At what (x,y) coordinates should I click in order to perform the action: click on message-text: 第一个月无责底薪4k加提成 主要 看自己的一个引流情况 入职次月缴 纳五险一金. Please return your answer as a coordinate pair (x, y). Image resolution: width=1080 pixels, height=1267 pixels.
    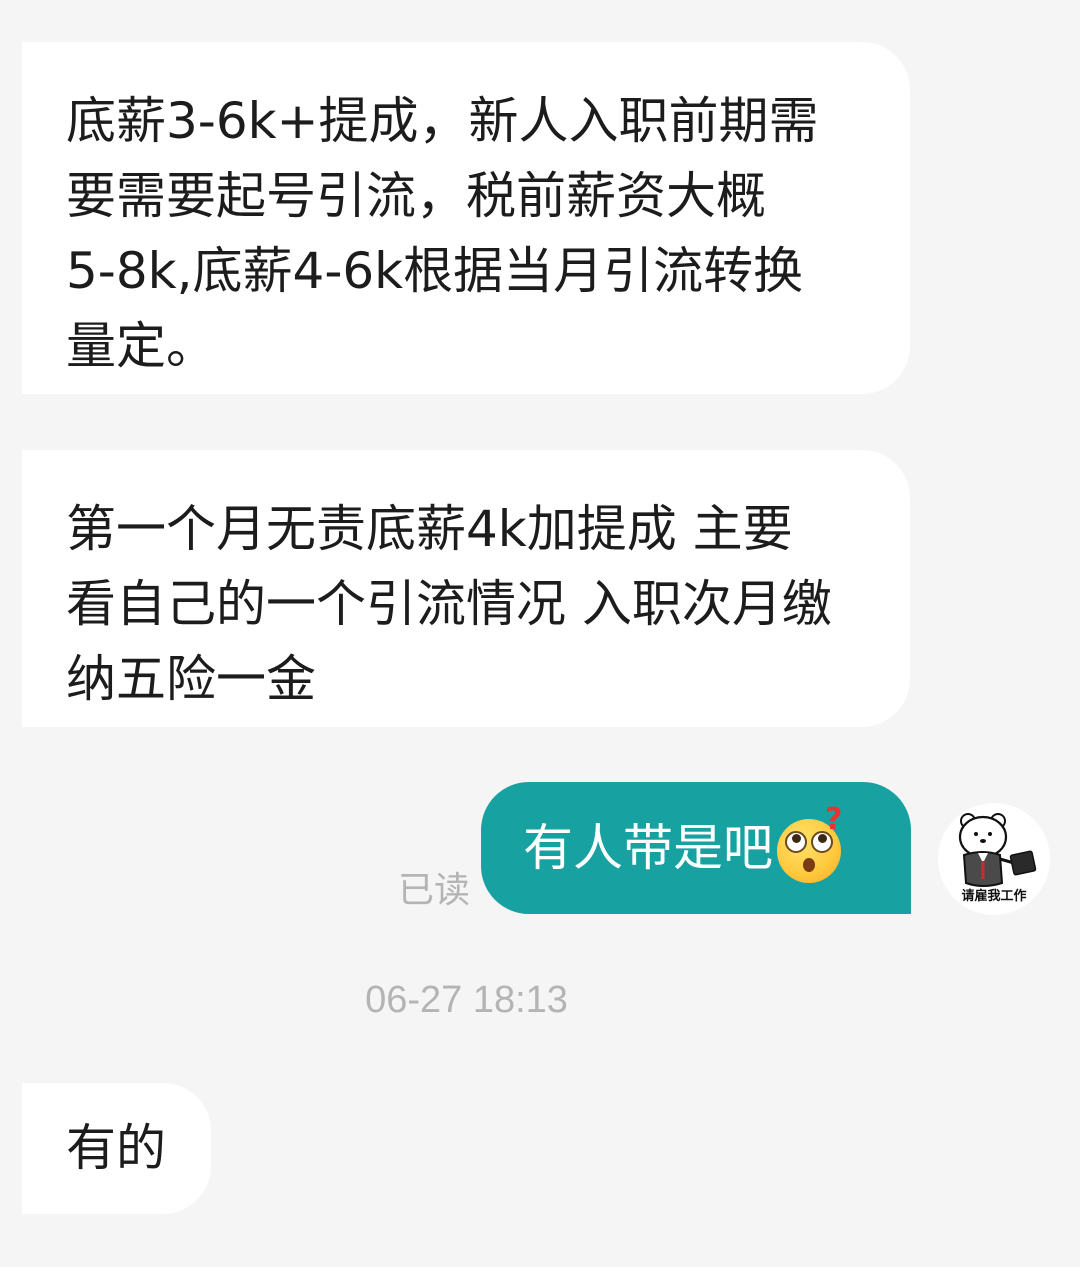
    Looking at the image, I should click on (449, 604).